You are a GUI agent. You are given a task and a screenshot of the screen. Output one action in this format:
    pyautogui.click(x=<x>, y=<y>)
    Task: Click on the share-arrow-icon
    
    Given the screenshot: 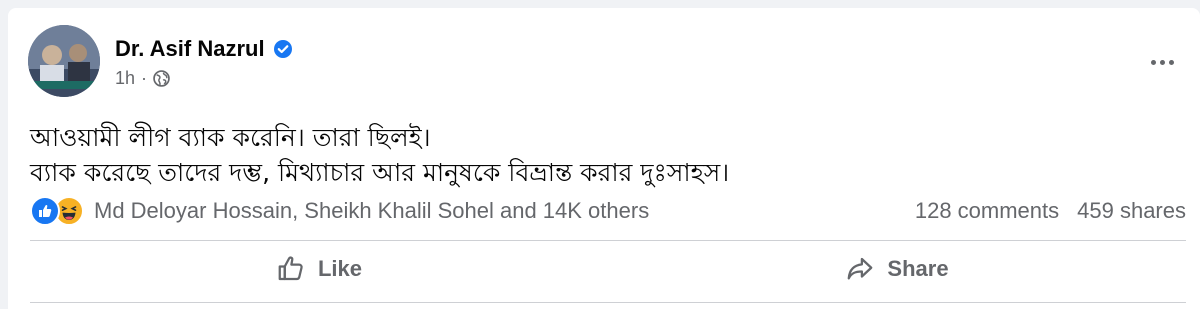 What is the action you would take?
    pyautogui.click(x=860, y=268)
    